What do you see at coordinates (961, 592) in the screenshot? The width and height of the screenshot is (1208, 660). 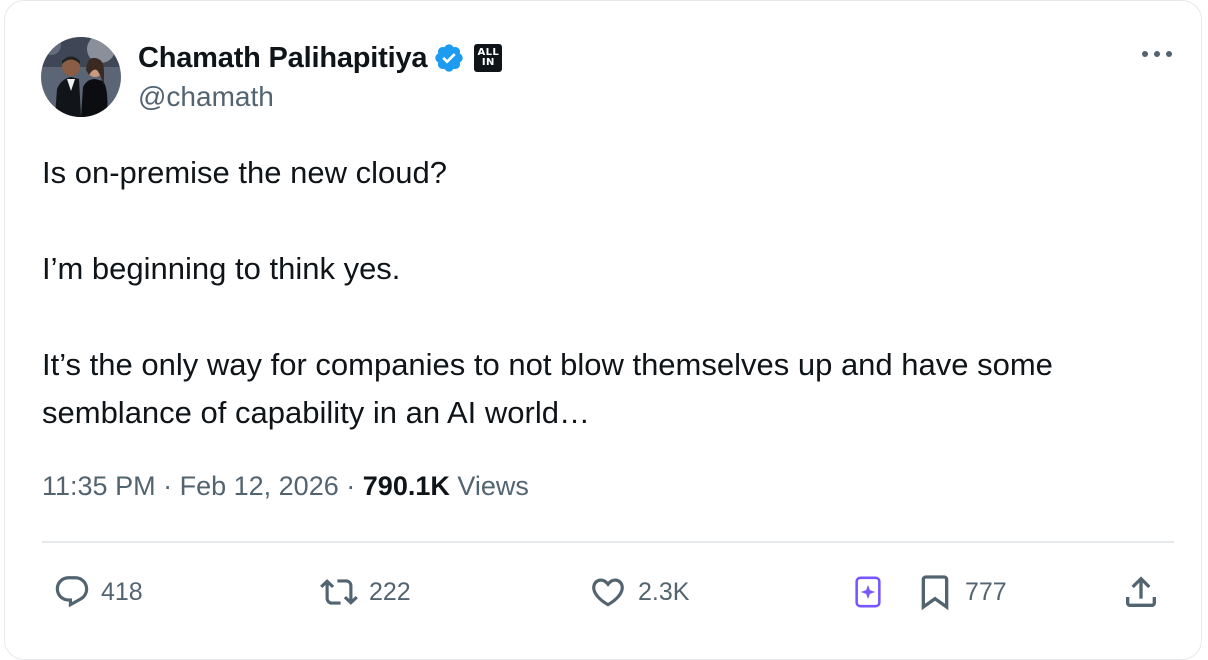 I see `bookmark-button: 777` at bounding box center [961, 592].